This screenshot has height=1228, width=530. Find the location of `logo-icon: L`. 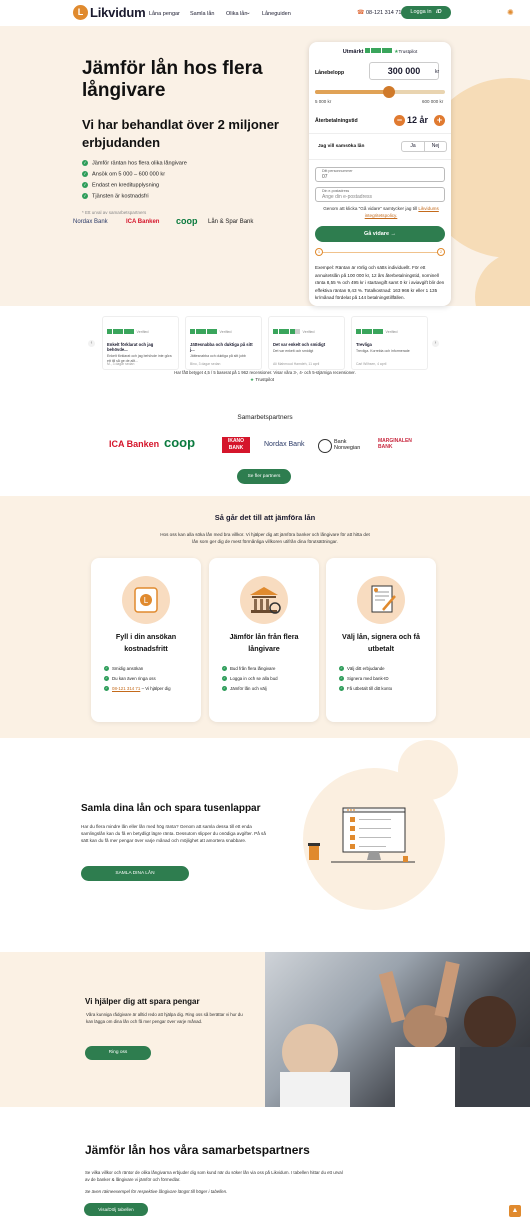

logo-icon: L is located at coordinates (80, 12).